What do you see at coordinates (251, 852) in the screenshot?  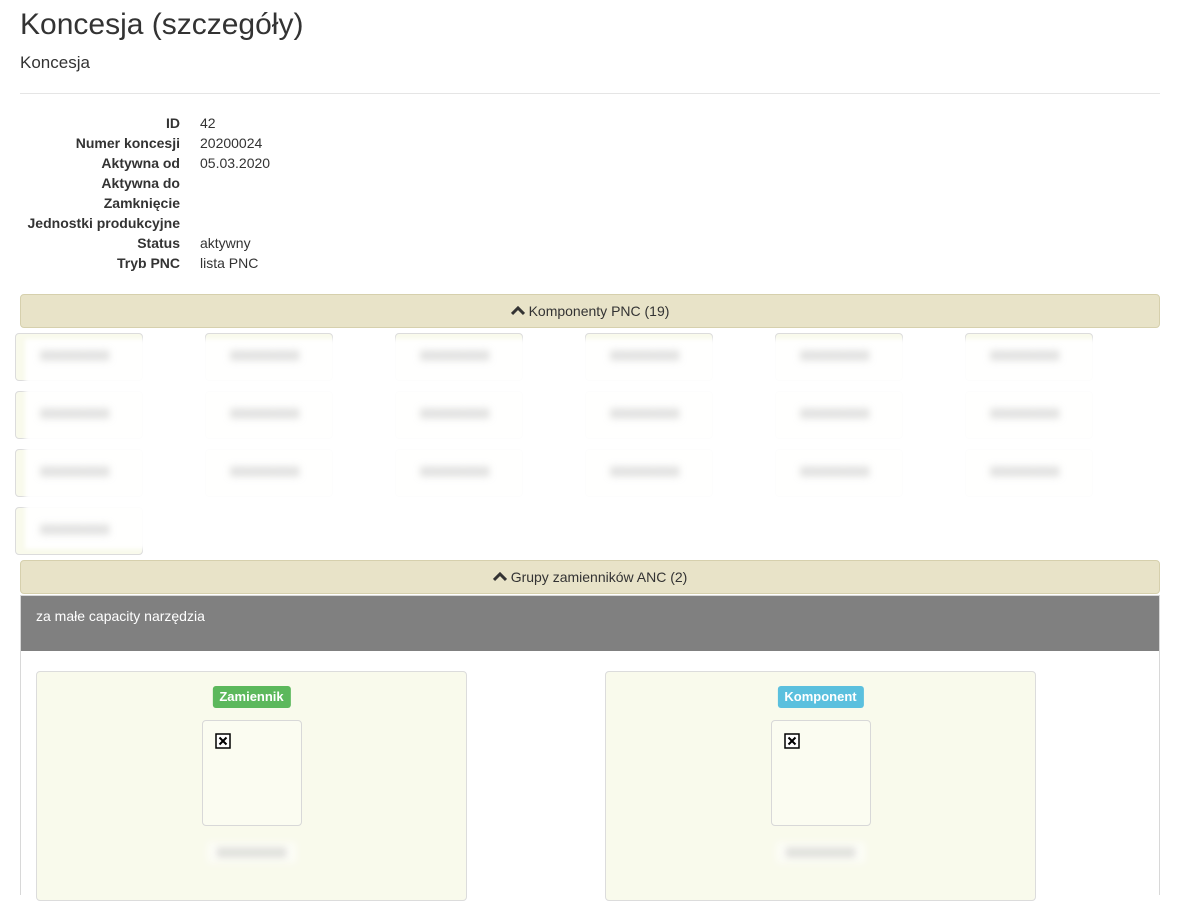 I see `substitute-code: XXXXXXXX` at bounding box center [251, 852].